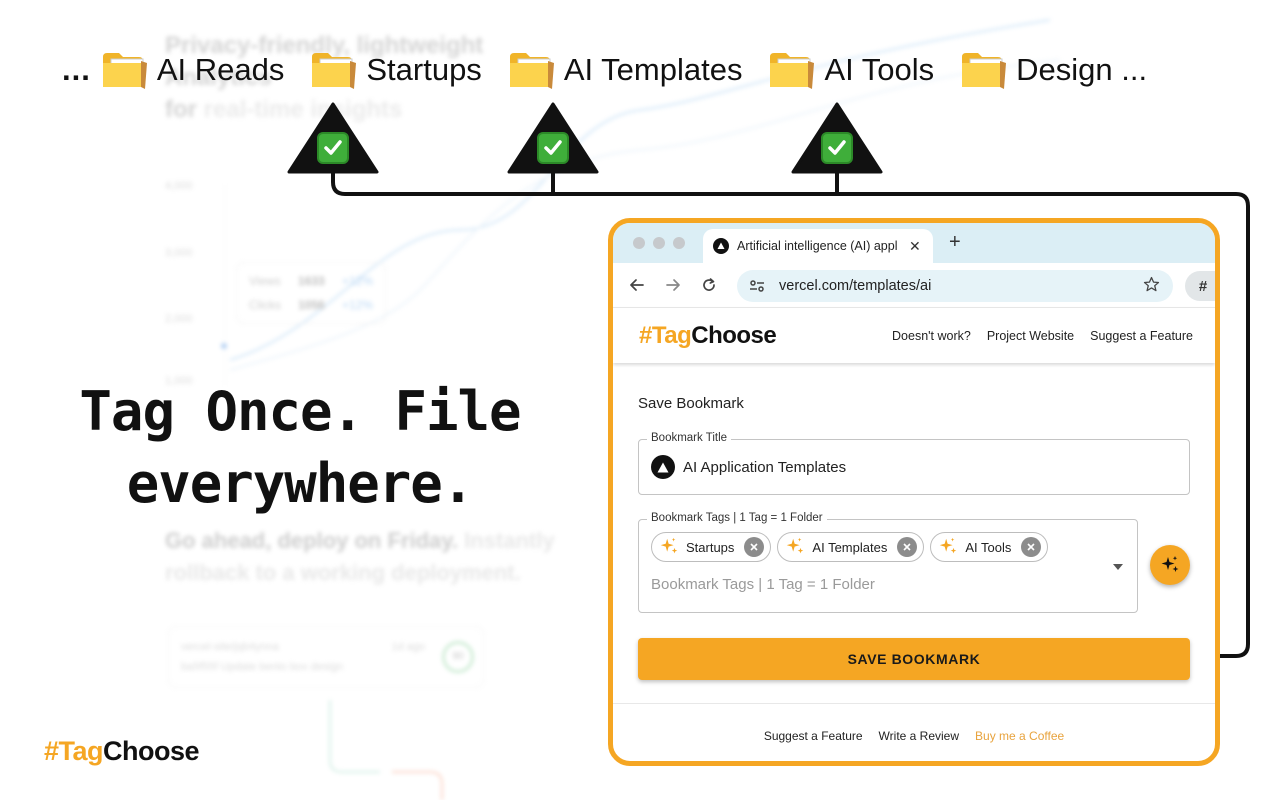 The height and width of the screenshot is (800, 1280). Describe the element at coordinates (300, 483) in the screenshot. I see `headline-line-2: everywhere.` at that location.